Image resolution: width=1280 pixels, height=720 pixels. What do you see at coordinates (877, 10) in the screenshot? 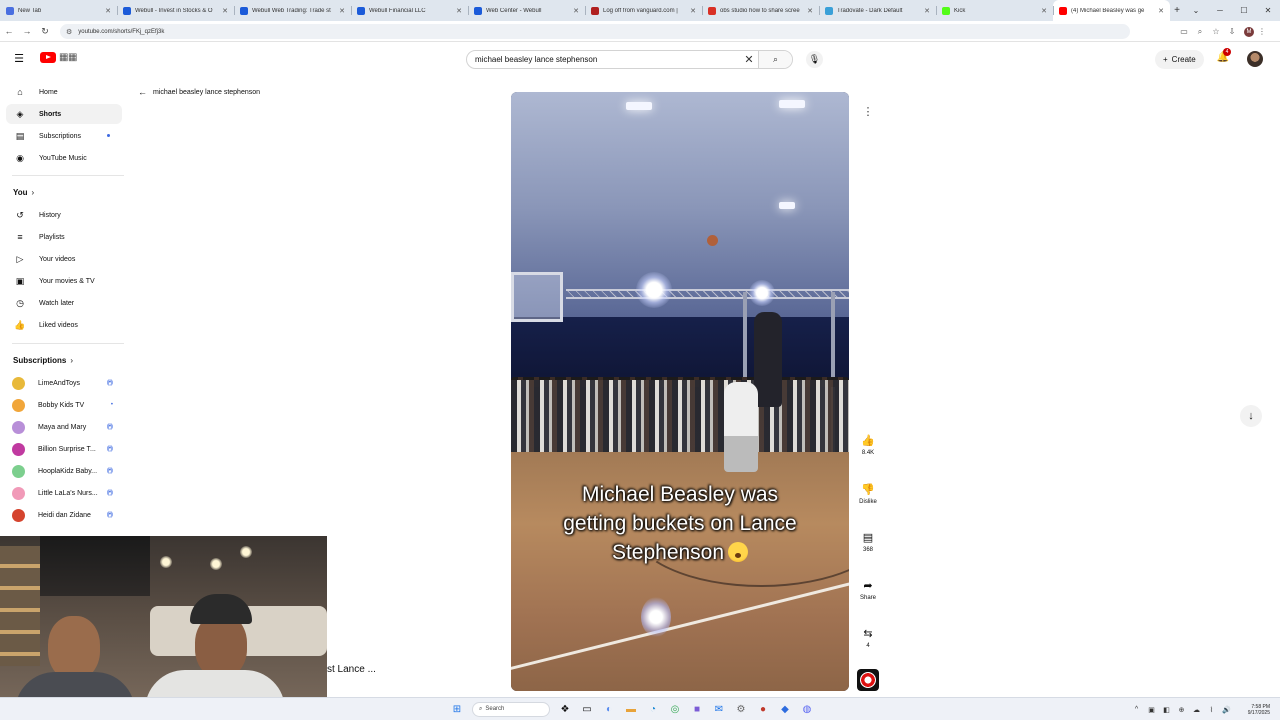
I see `browser-tab: Tradovate - Dark Default ✕` at bounding box center [877, 10].